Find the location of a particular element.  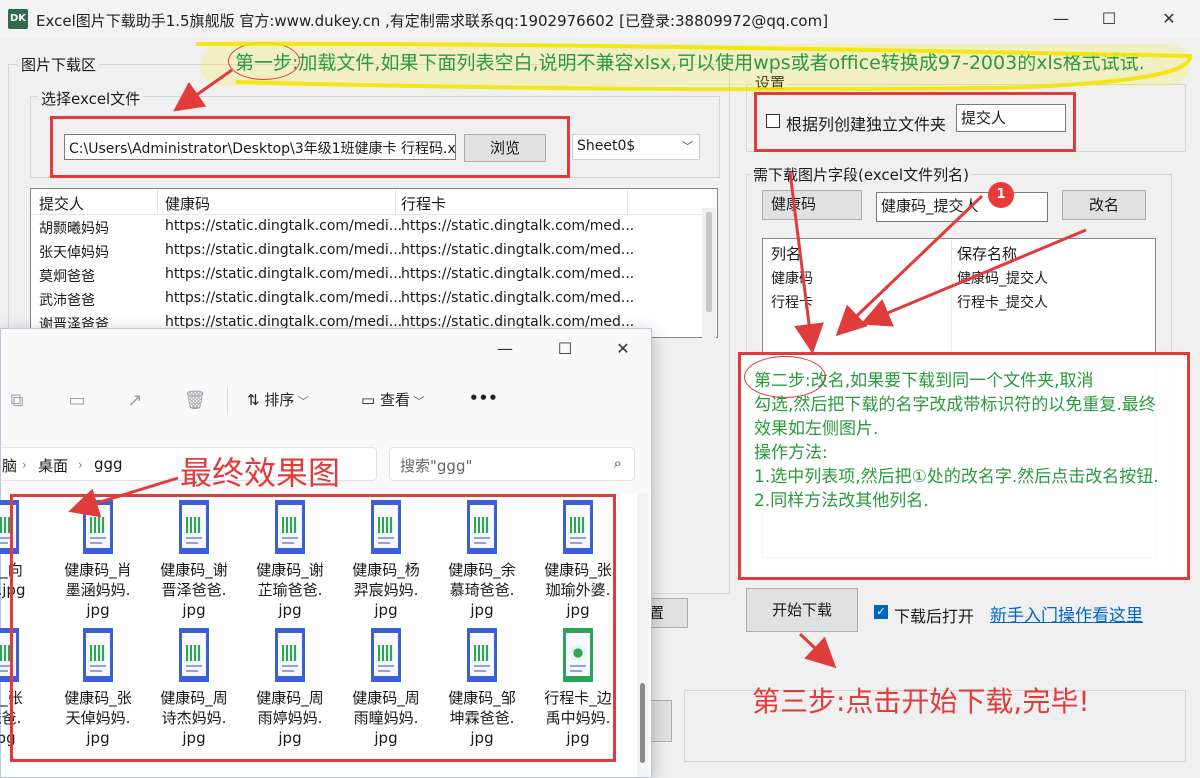

breadcrumb-item: 桌面 is located at coordinates (53, 465).